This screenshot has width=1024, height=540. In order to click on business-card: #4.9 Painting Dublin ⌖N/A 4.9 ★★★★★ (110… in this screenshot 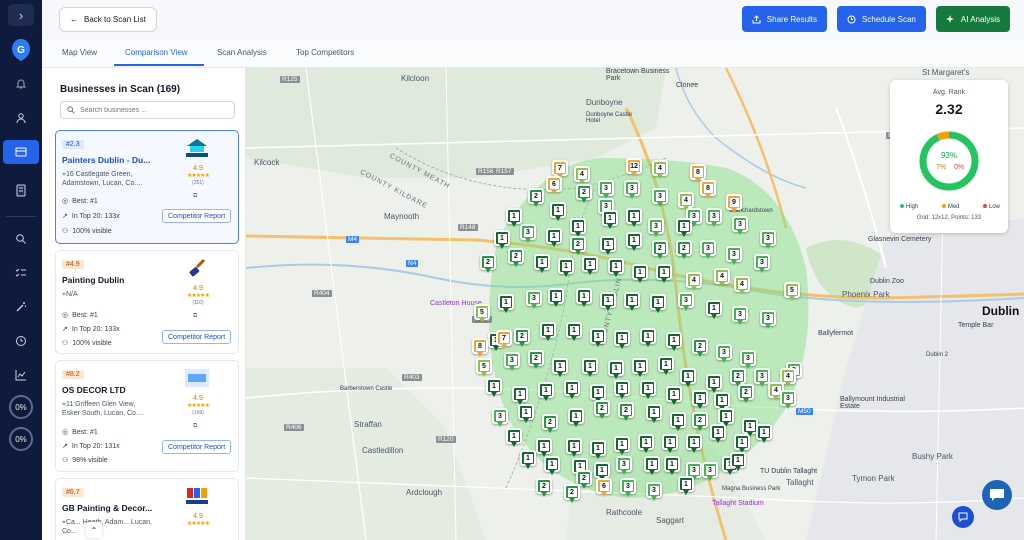, I will do `click(147, 302)`.